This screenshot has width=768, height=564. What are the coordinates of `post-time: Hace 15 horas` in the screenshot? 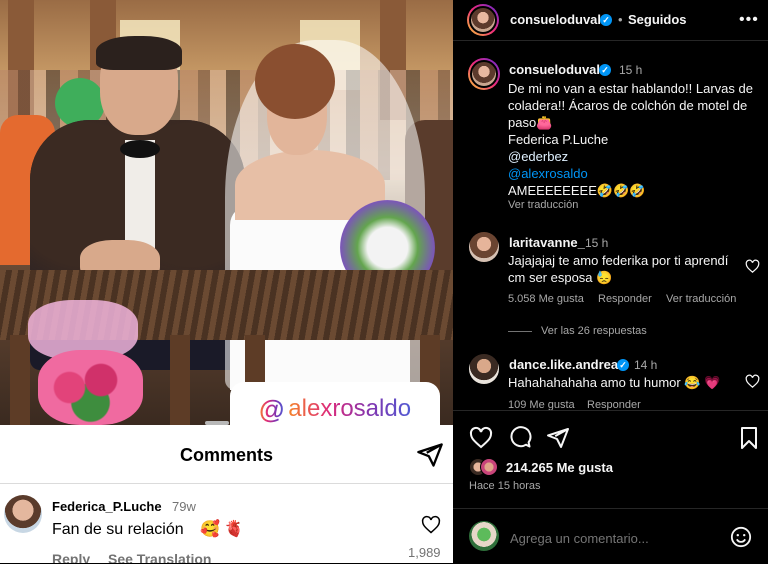 It's located at (505, 486).